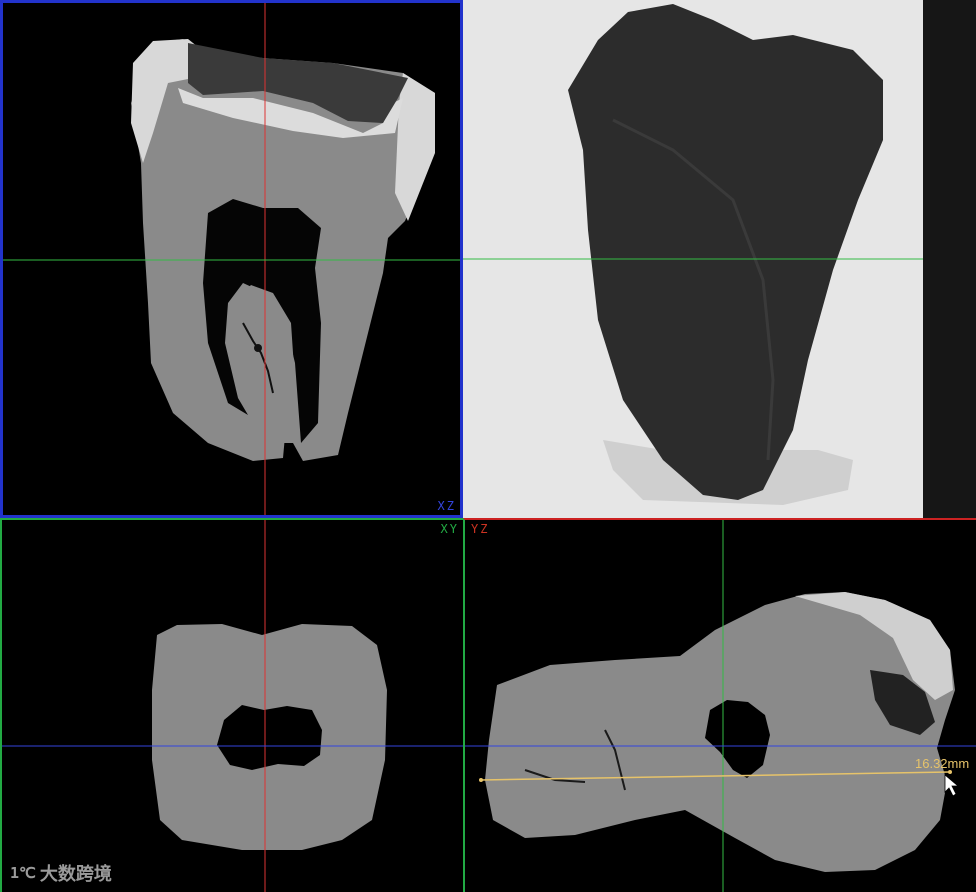 This screenshot has height=892, width=976. I want to click on watermark-logo: 1℃, so click(23, 873).